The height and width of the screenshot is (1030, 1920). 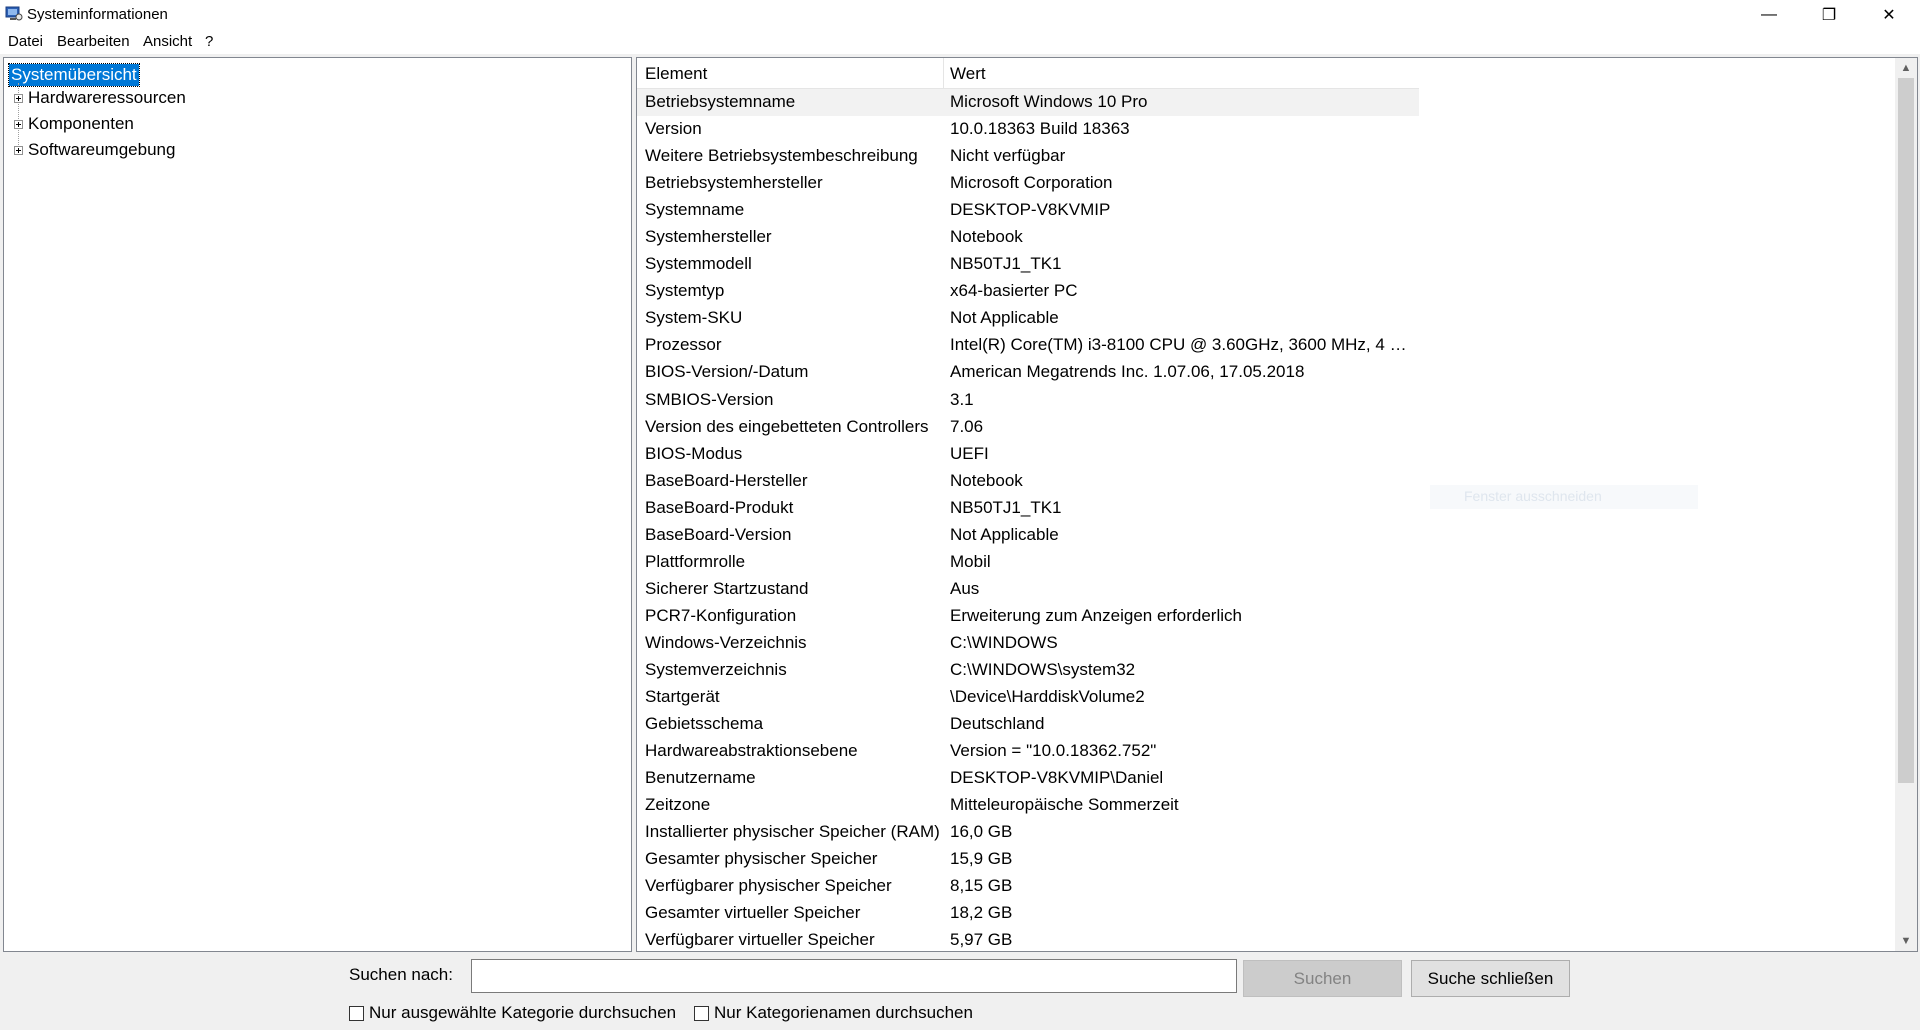 What do you see at coordinates (721, 615) in the screenshot?
I see `element-cell: PCR7-Konfiguration` at bounding box center [721, 615].